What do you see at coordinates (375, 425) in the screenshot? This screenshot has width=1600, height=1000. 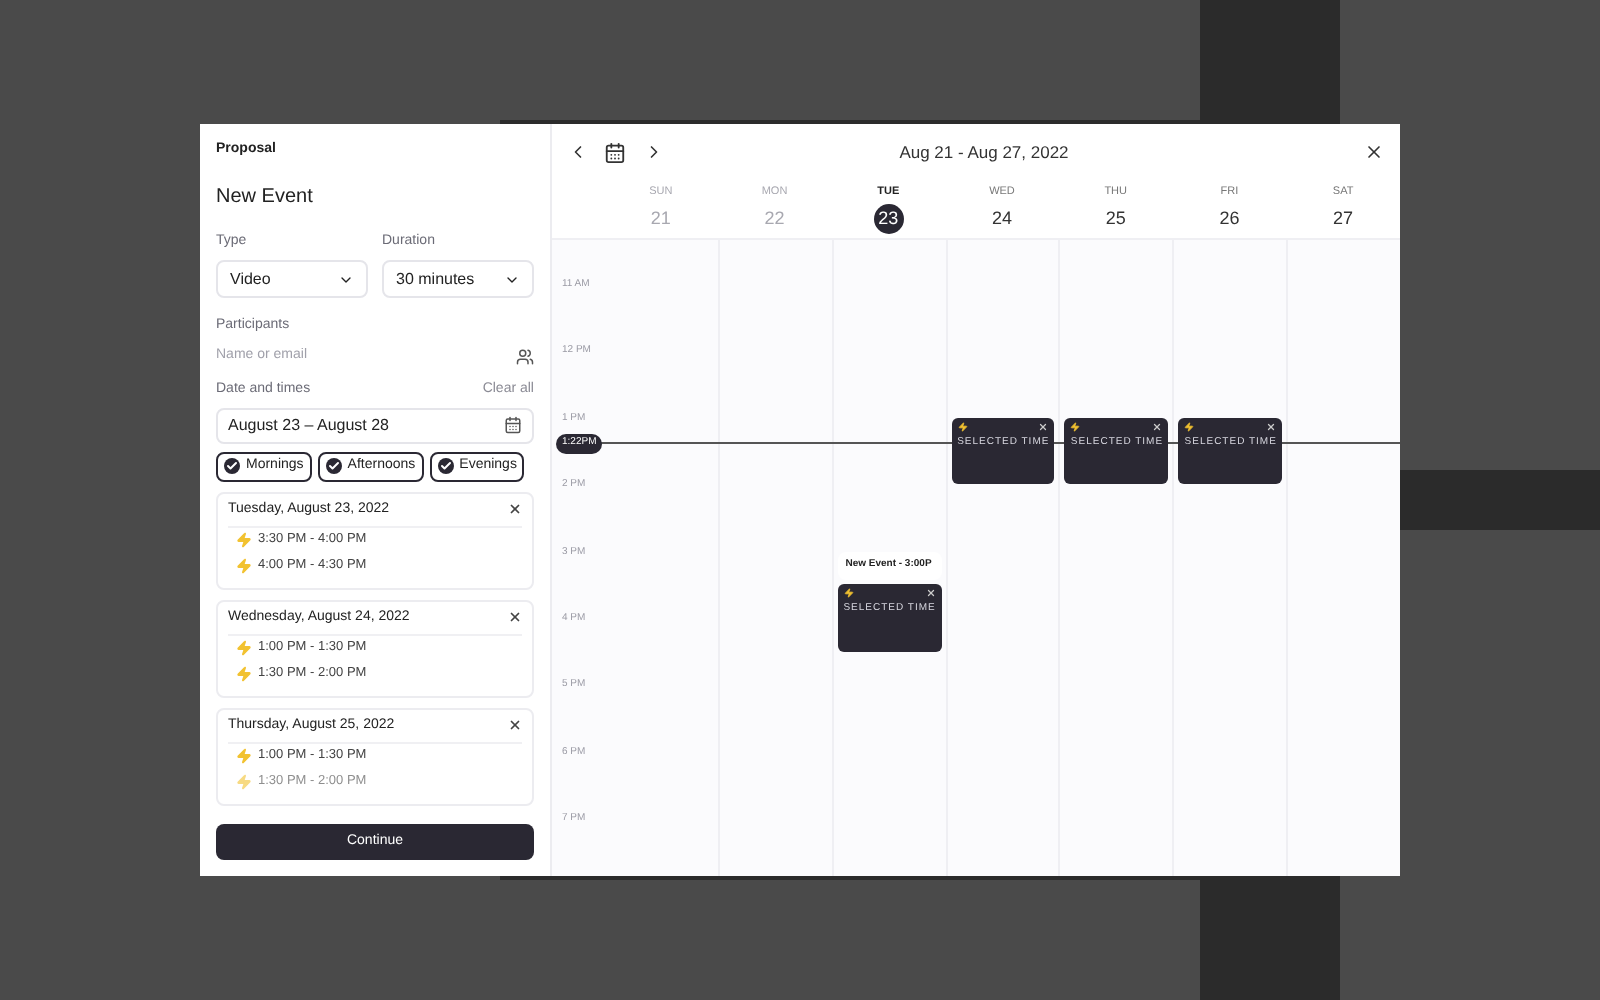 I see `date-range-field: August 23 – August 28` at bounding box center [375, 425].